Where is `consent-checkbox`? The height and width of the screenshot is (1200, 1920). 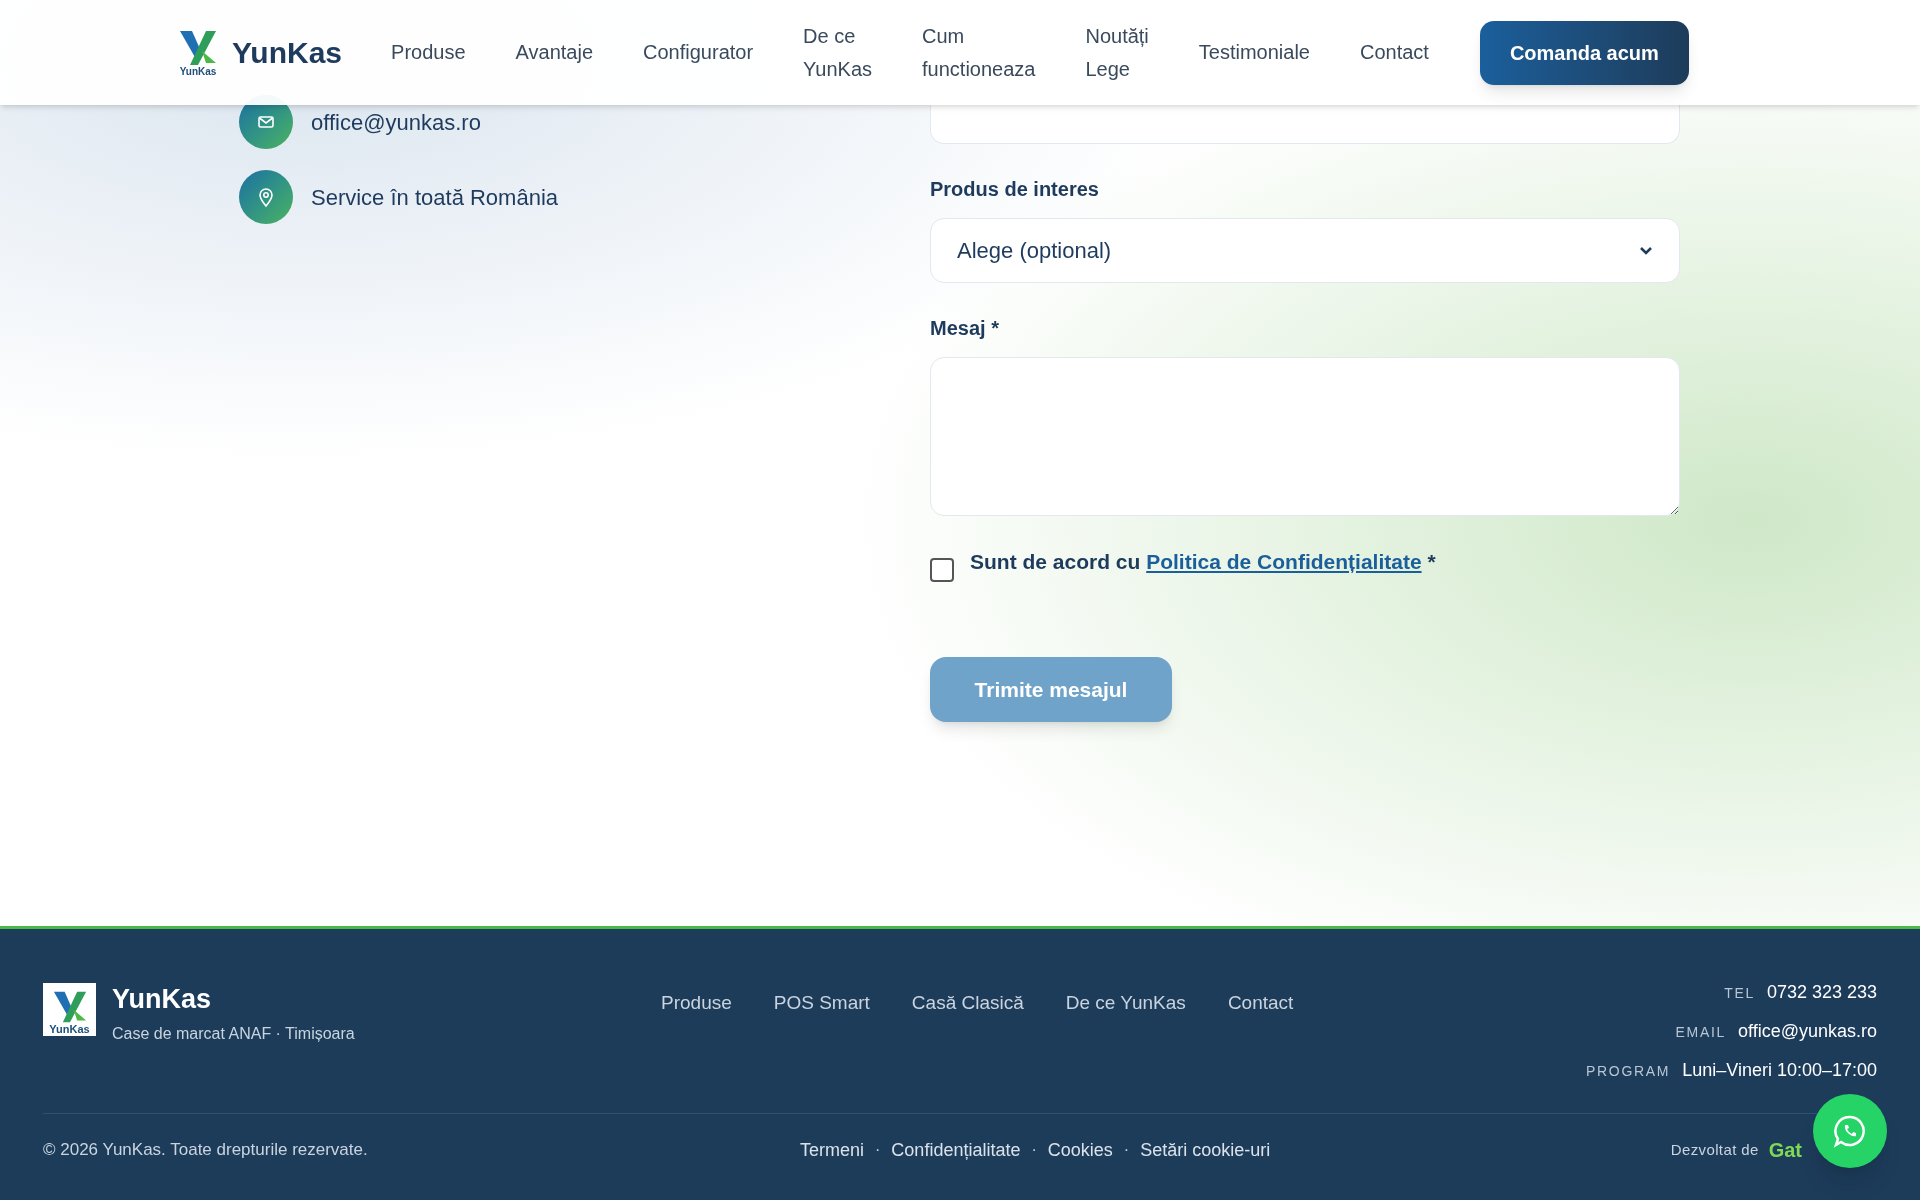 consent-checkbox is located at coordinates (942, 570).